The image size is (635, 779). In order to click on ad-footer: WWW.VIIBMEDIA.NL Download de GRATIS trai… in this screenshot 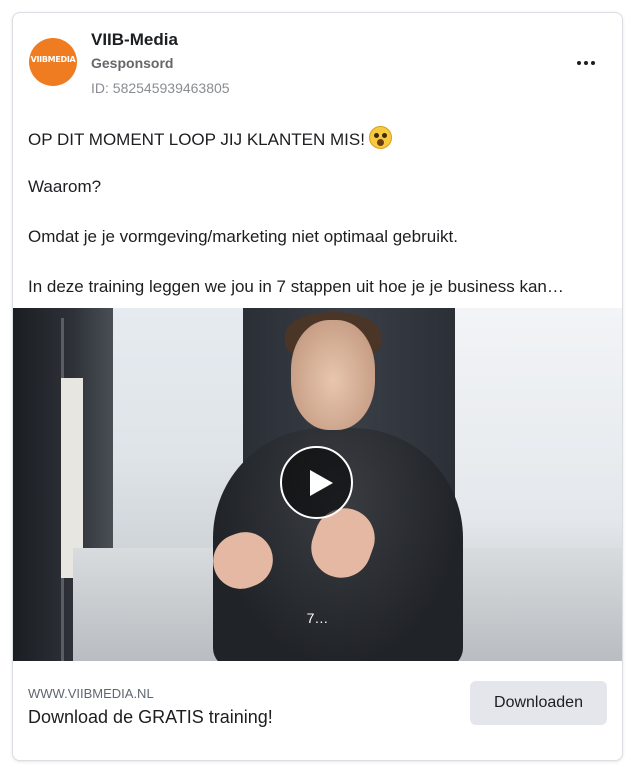, I will do `click(317, 710)`.